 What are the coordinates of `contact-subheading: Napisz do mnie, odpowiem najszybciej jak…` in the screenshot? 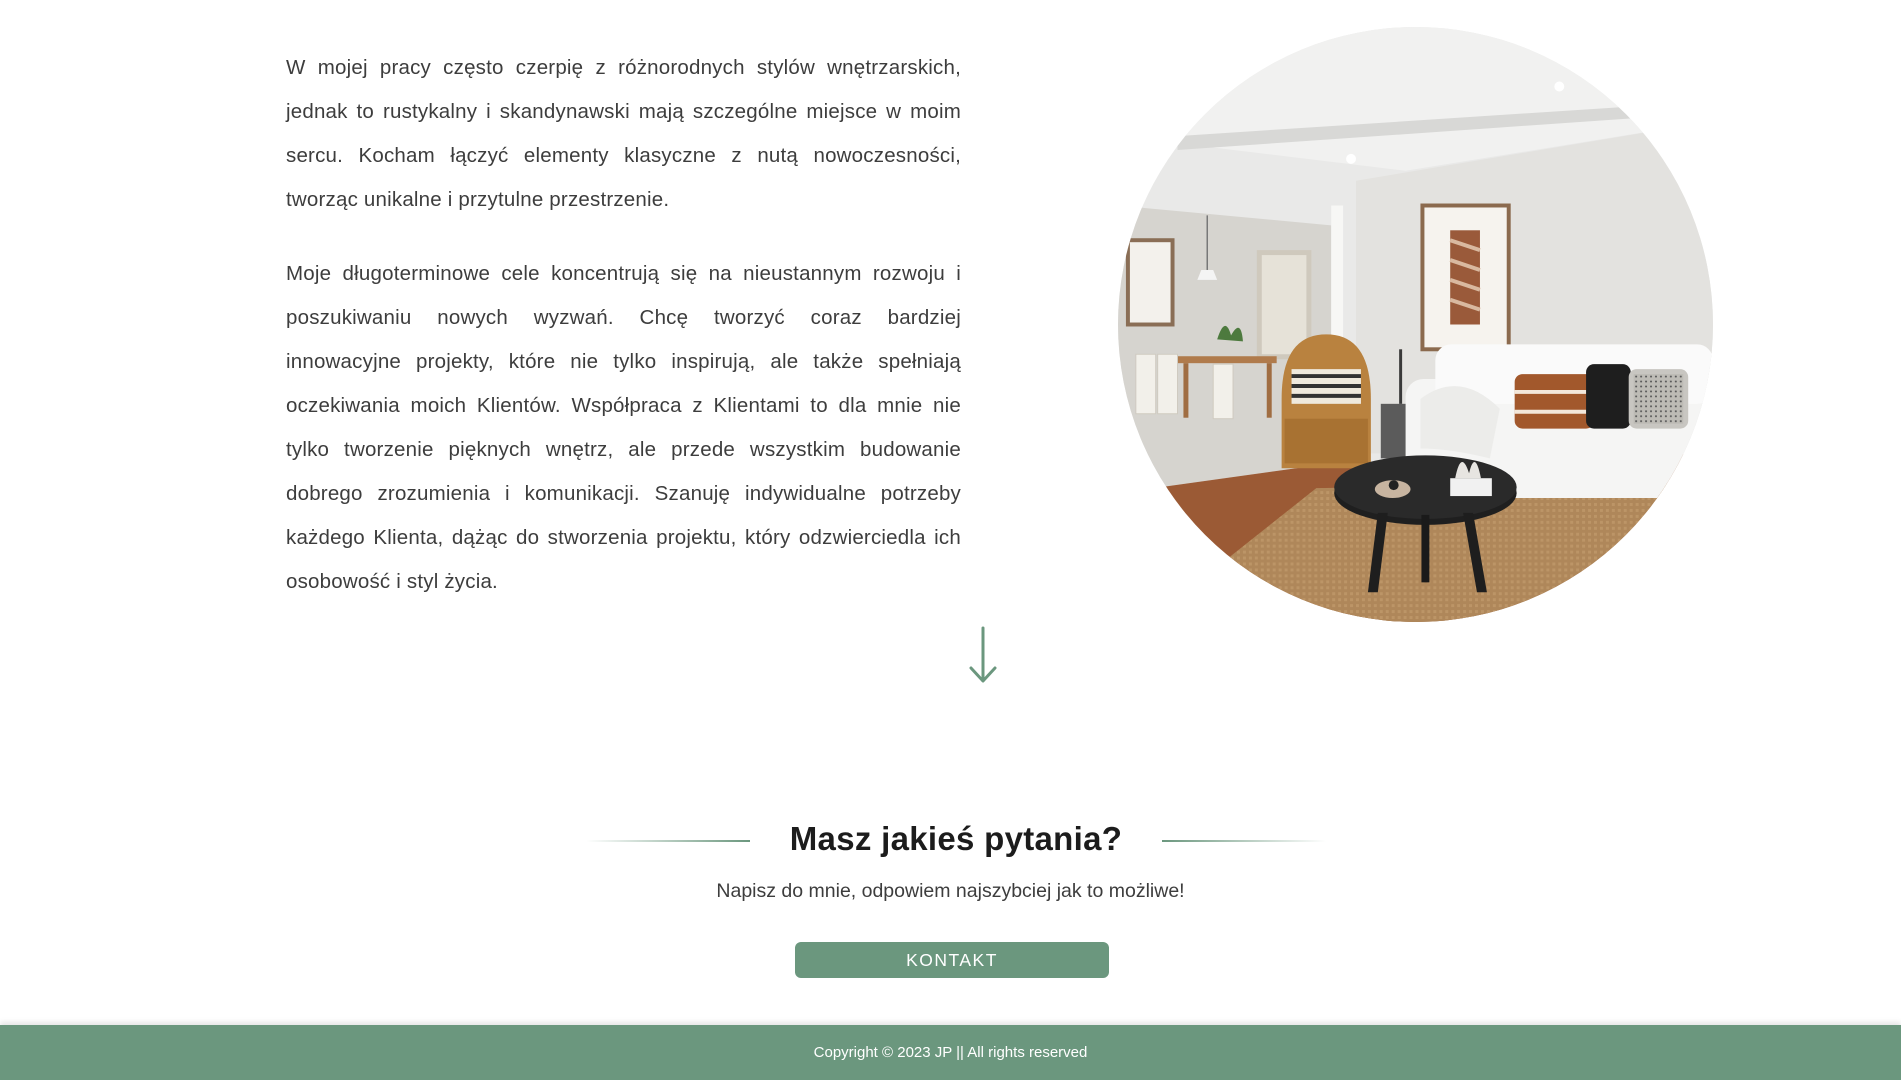 It's located at (950, 891).